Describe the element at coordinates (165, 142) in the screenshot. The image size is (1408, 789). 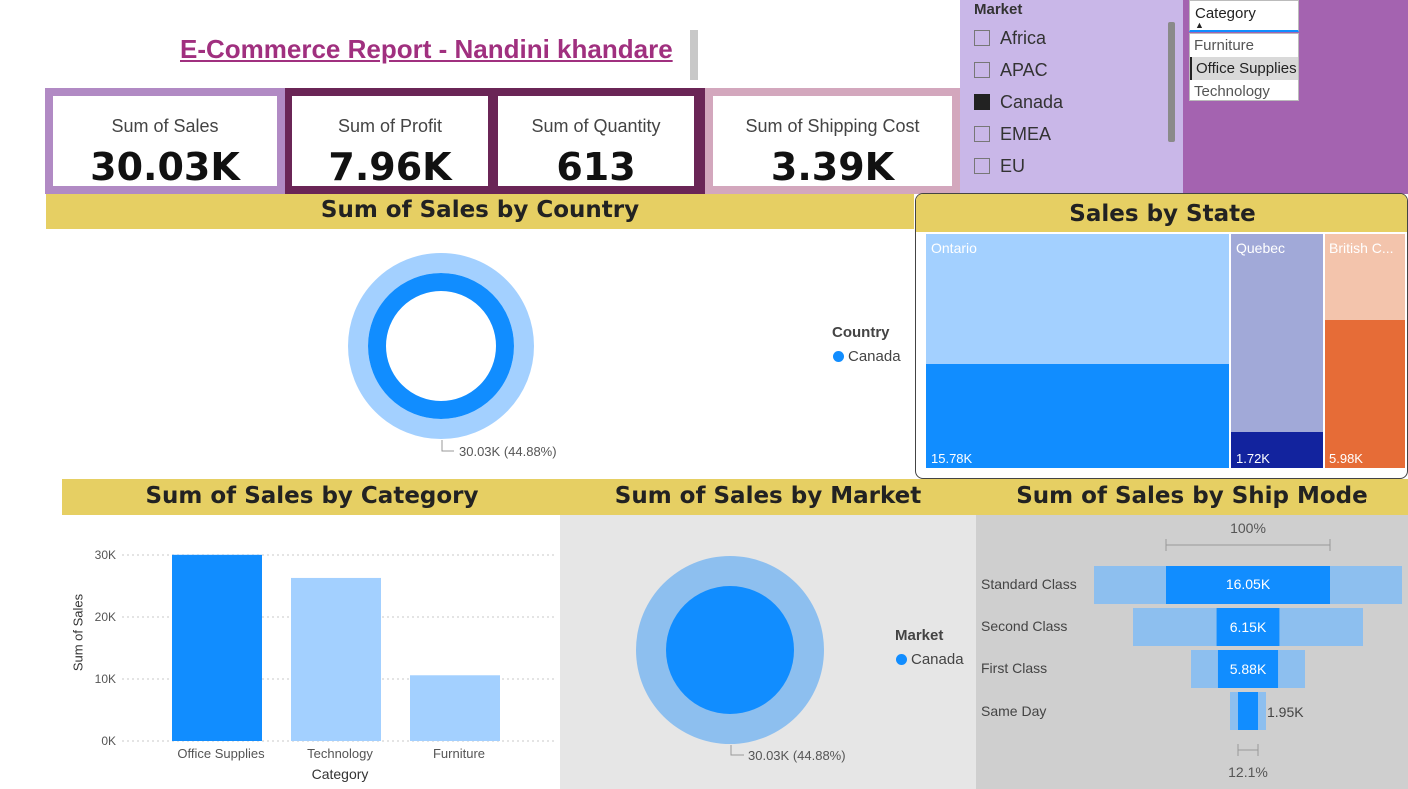
I see `kpi-card-sales: Sum of Sales 30.03K` at that location.